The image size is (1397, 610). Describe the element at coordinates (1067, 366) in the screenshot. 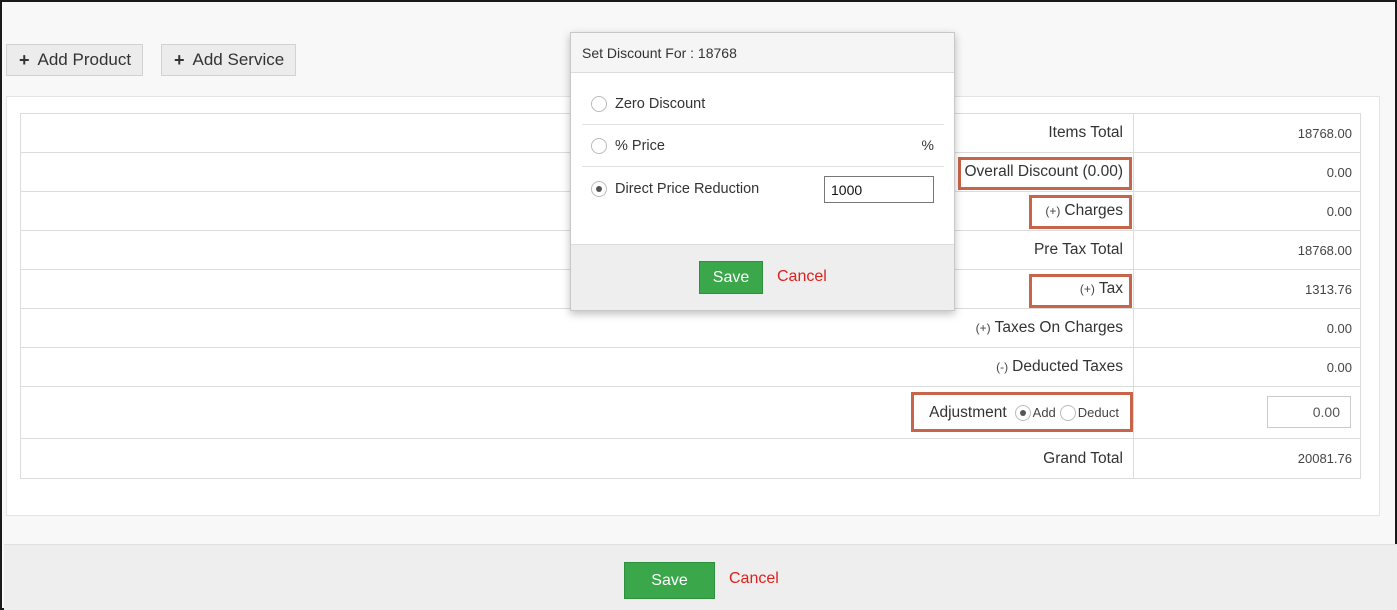

I see `row-label-text: Deducted Taxes` at that location.